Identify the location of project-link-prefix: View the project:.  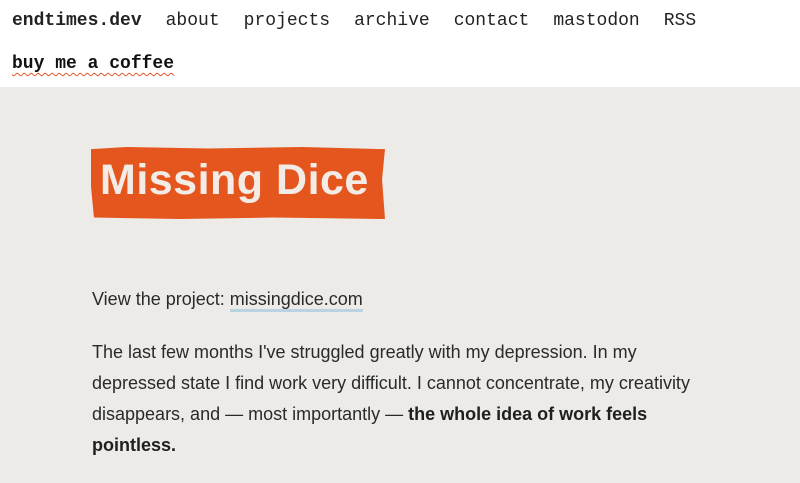
(161, 299).